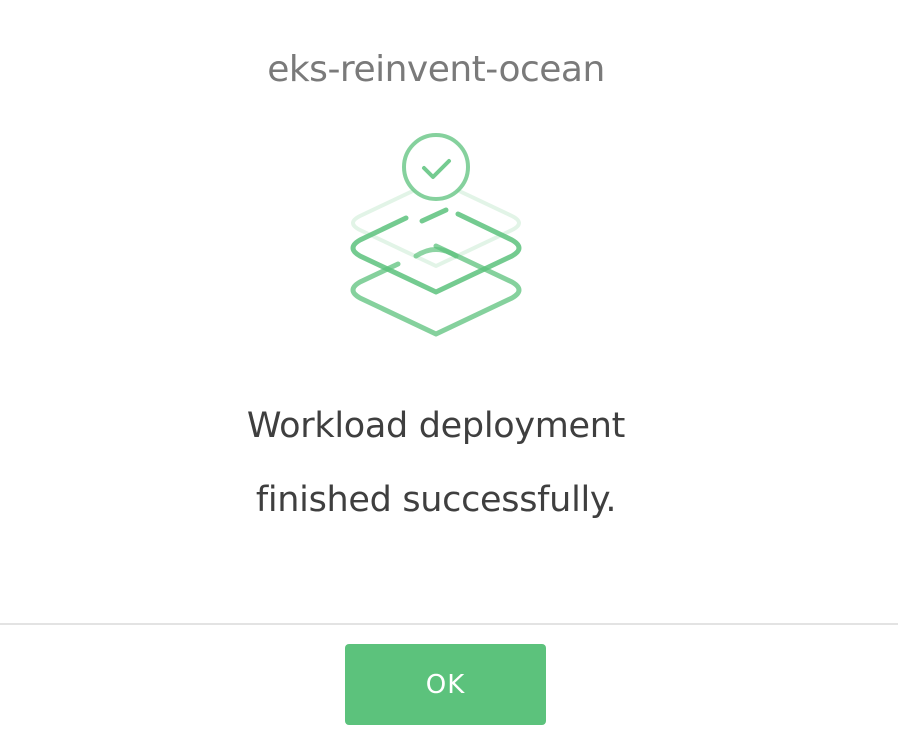 Image resolution: width=898 pixels, height=736 pixels. What do you see at coordinates (449, 624) in the screenshot?
I see `footer-divider` at bounding box center [449, 624].